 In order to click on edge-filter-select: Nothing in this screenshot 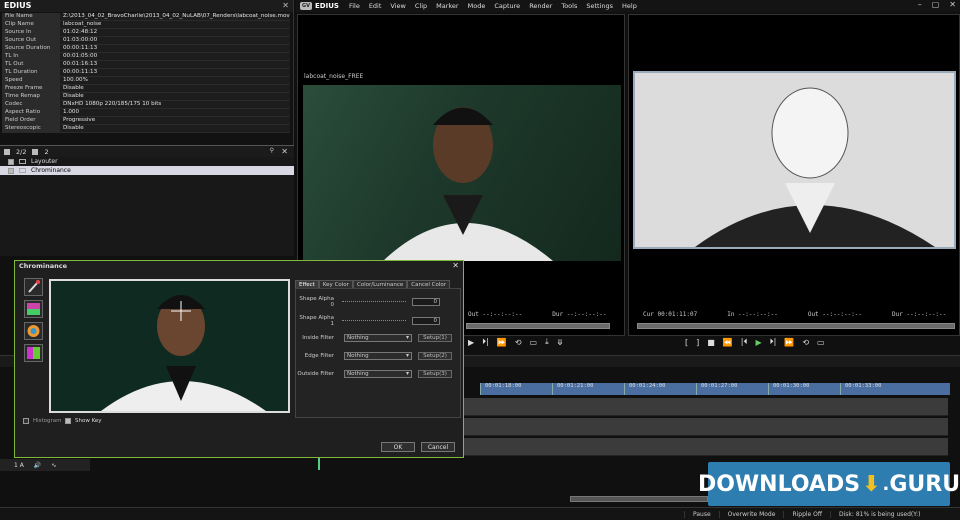, I will do `click(378, 356)`.